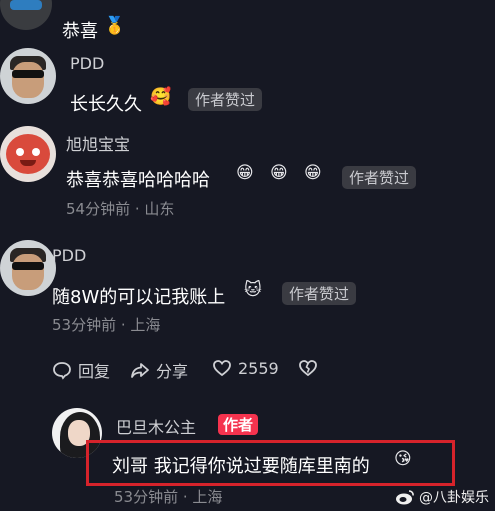  I want to click on broken-heart-icon, so click(308, 368).